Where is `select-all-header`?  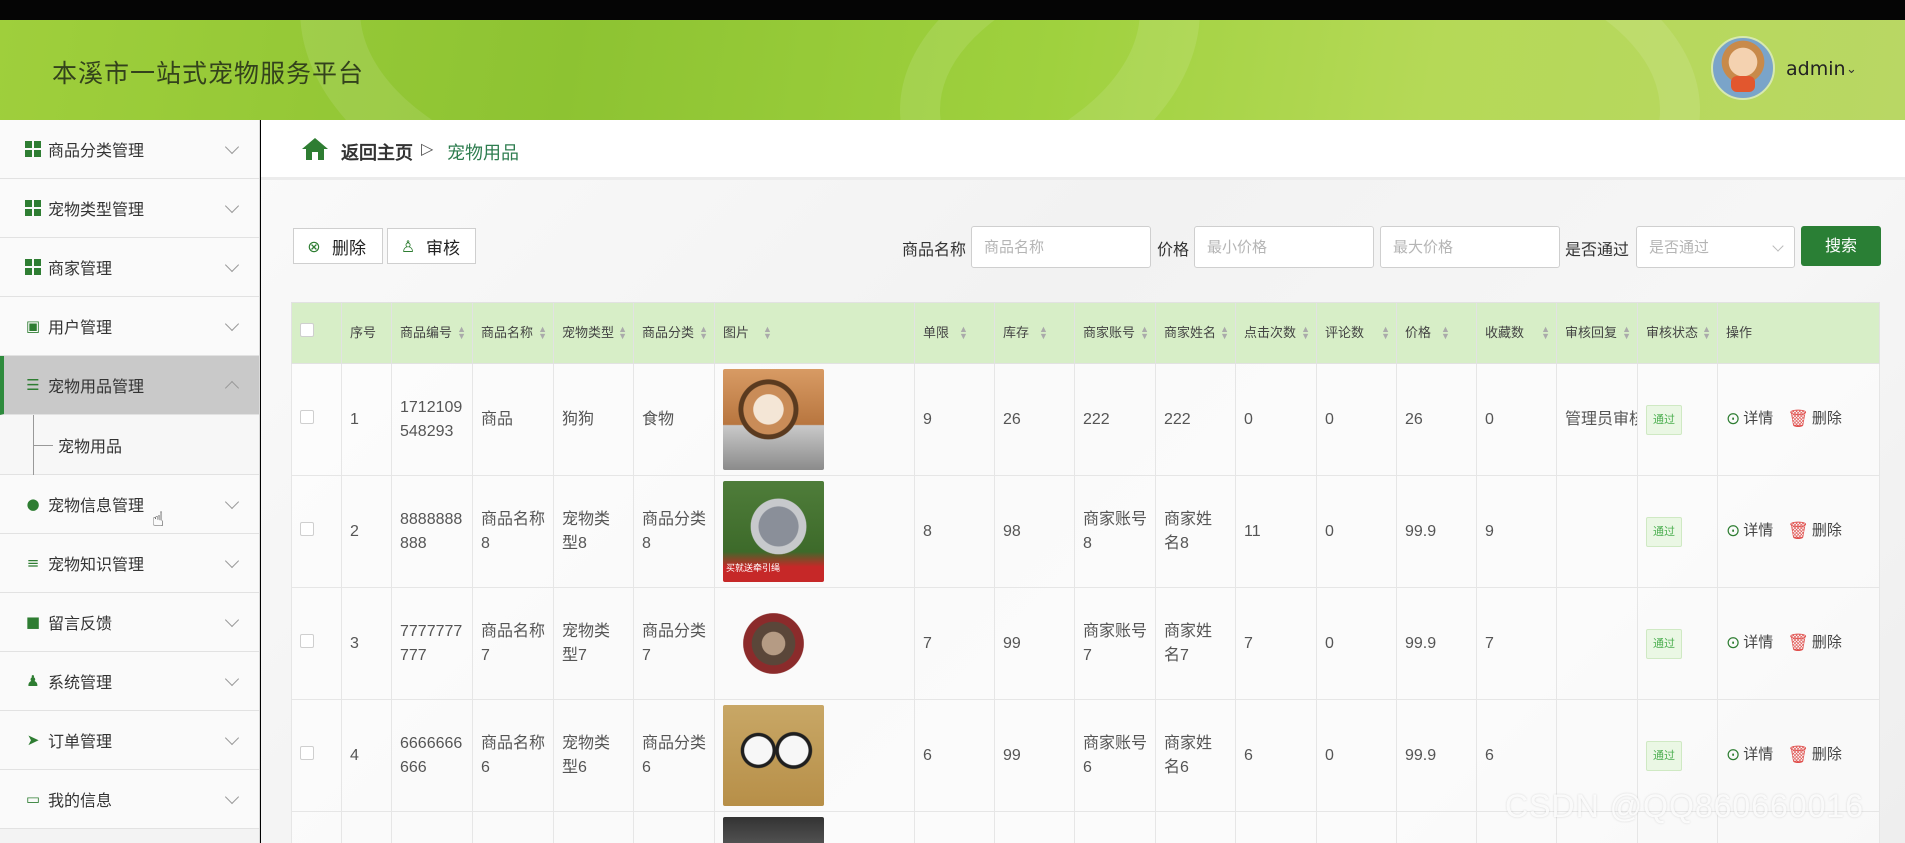
select-all-header is located at coordinates (316, 333).